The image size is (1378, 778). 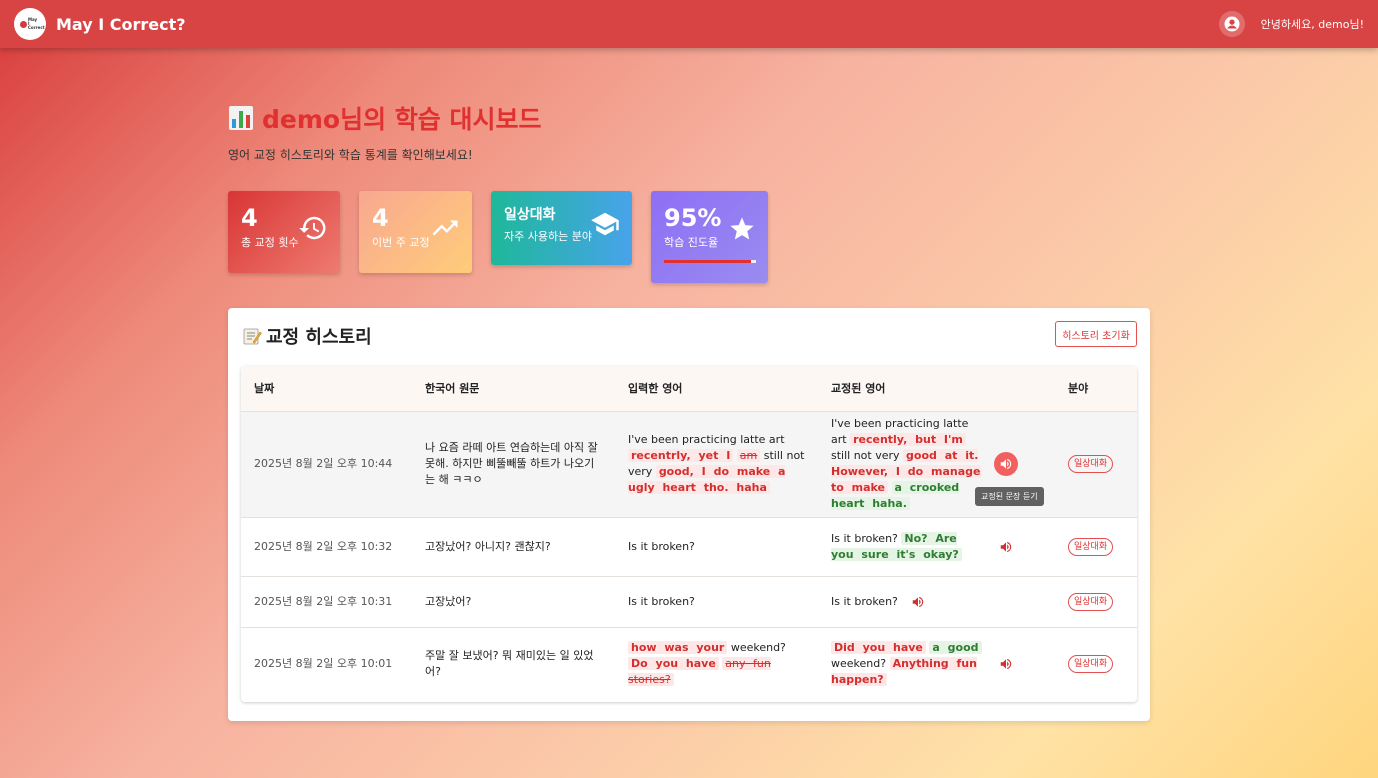 I want to click on corrected-highlight: recently, but I'm, so click(x=908, y=439).